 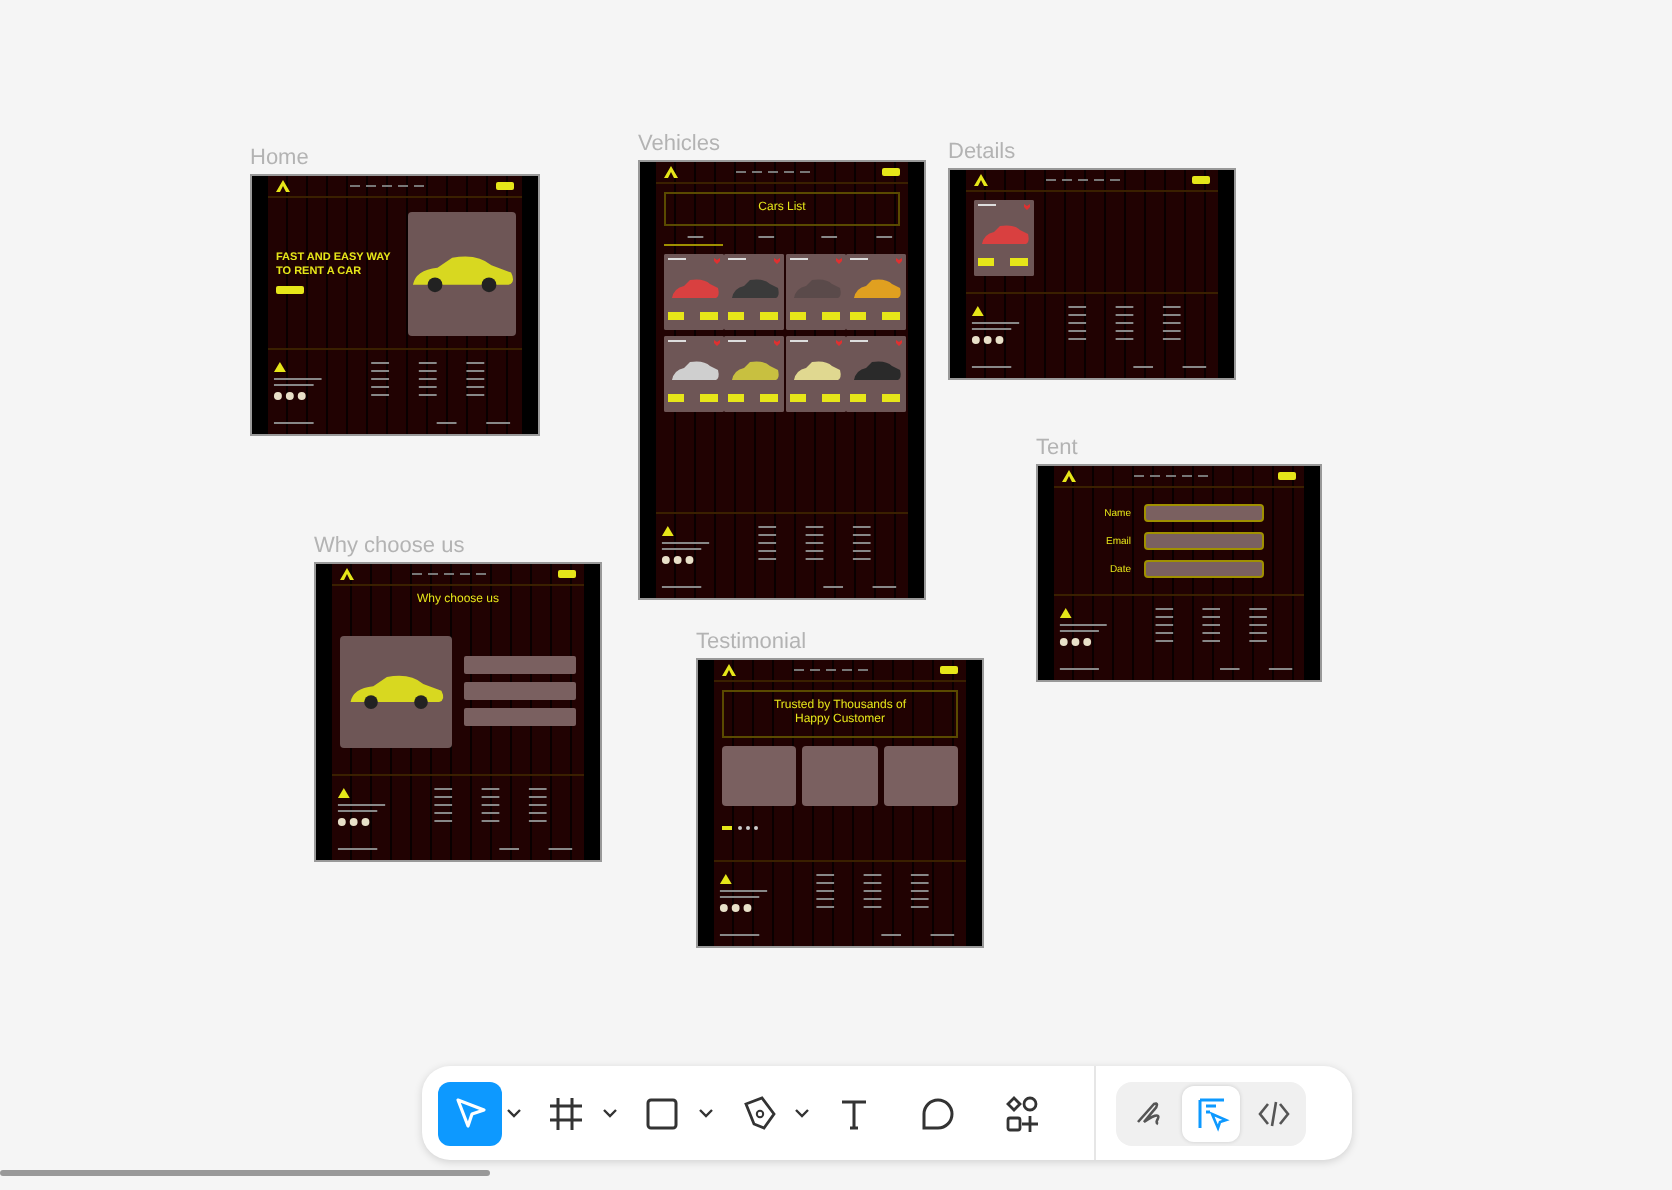 I want to click on frame-title: Home, so click(x=395, y=159).